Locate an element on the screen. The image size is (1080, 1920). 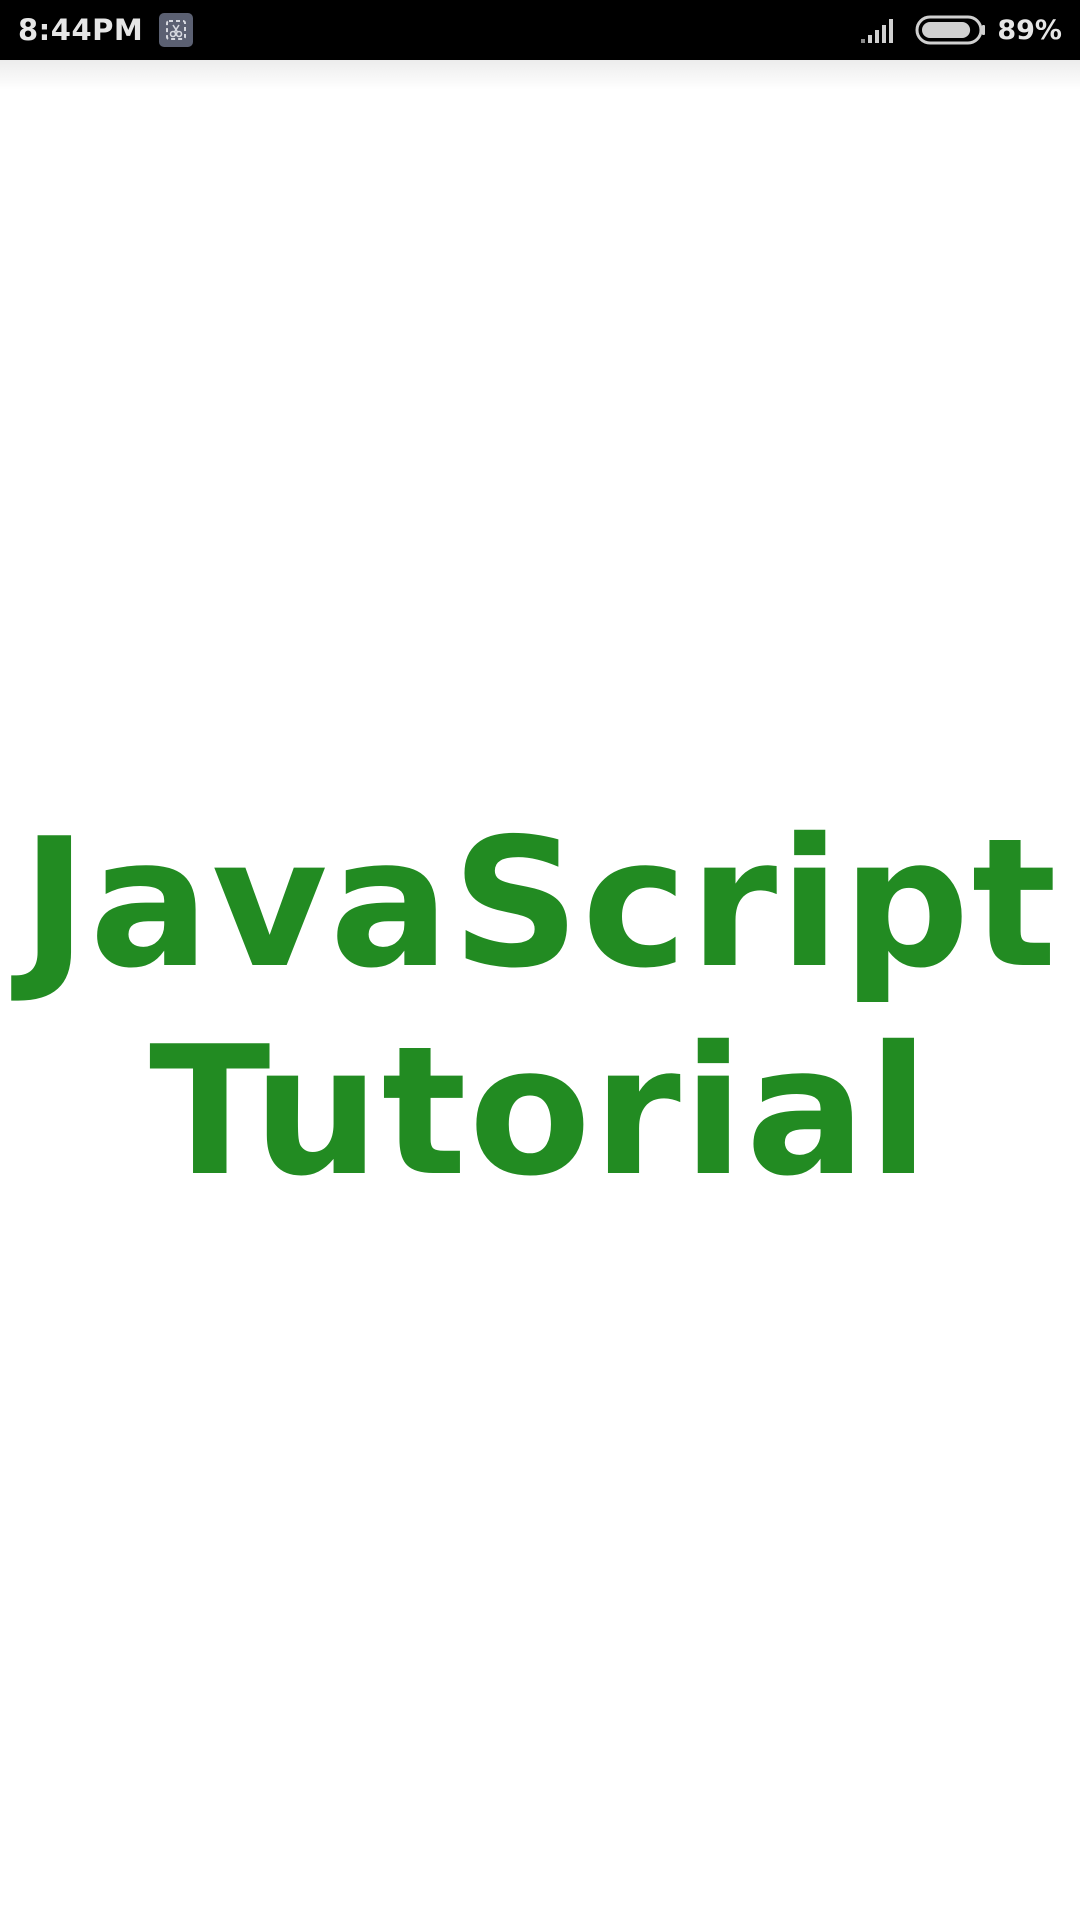
status-right: 89% is located at coordinates (961, 30).